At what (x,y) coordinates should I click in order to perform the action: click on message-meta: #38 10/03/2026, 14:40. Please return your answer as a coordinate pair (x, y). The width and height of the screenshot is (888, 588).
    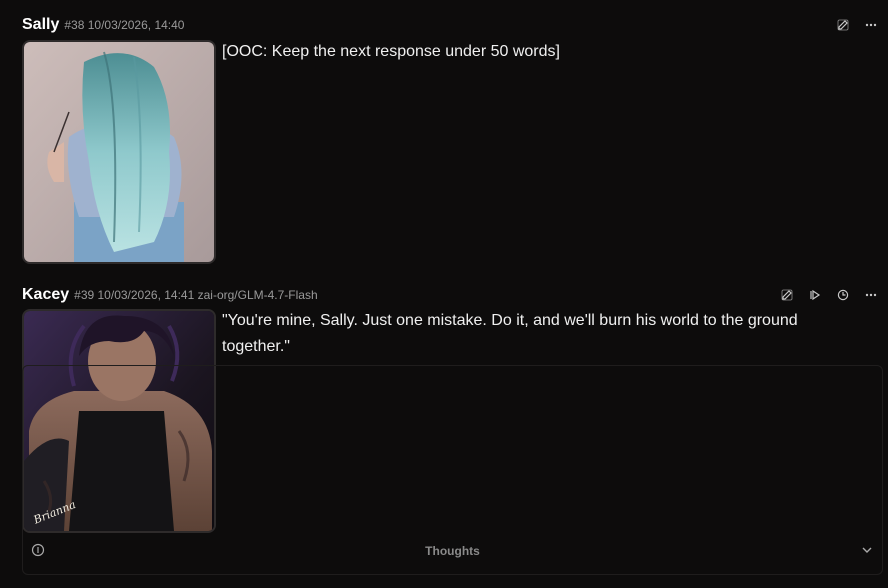
    Looking at the image, I should click on (124, 25).